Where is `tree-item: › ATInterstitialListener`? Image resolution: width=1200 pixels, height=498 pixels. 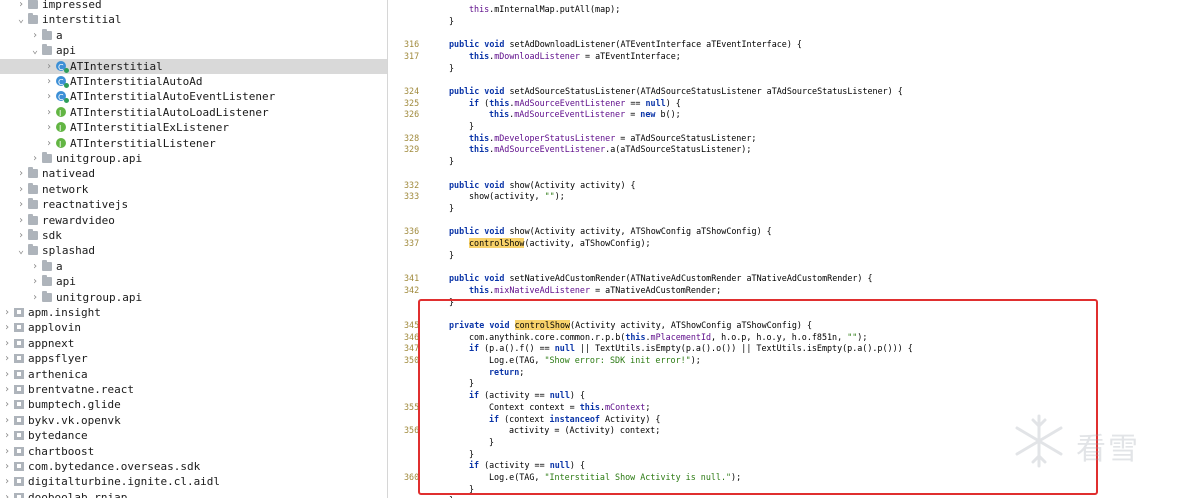 tree-item: › ATInterstitialListener is located at coordinates (193, 144).